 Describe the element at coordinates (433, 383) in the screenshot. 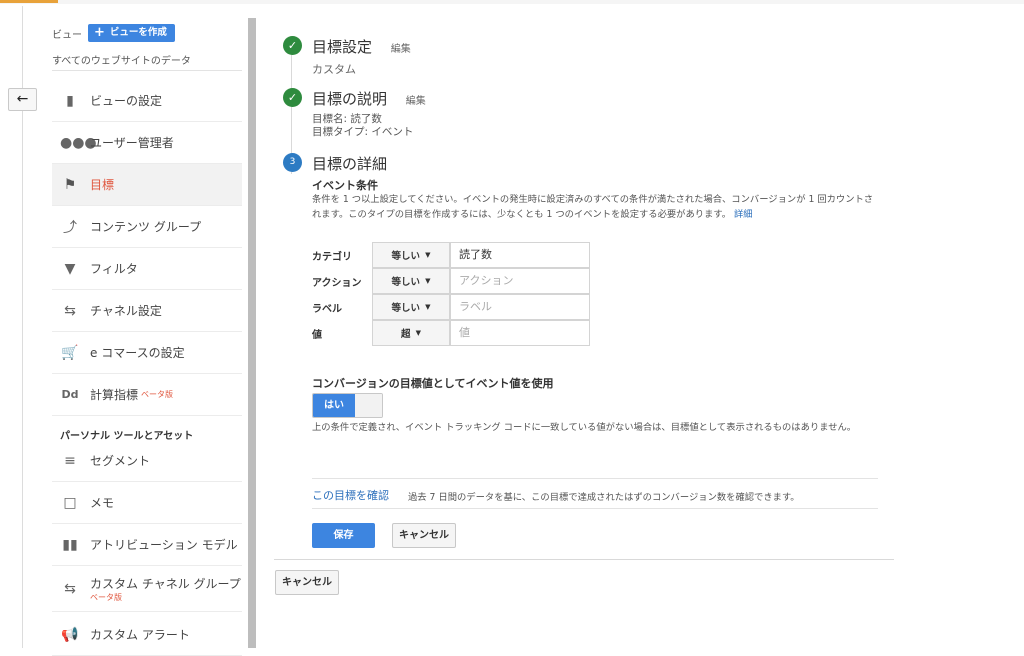

I see `use-event-value-title: コンバージョンの目標値としてイベント値を使用` at that location.